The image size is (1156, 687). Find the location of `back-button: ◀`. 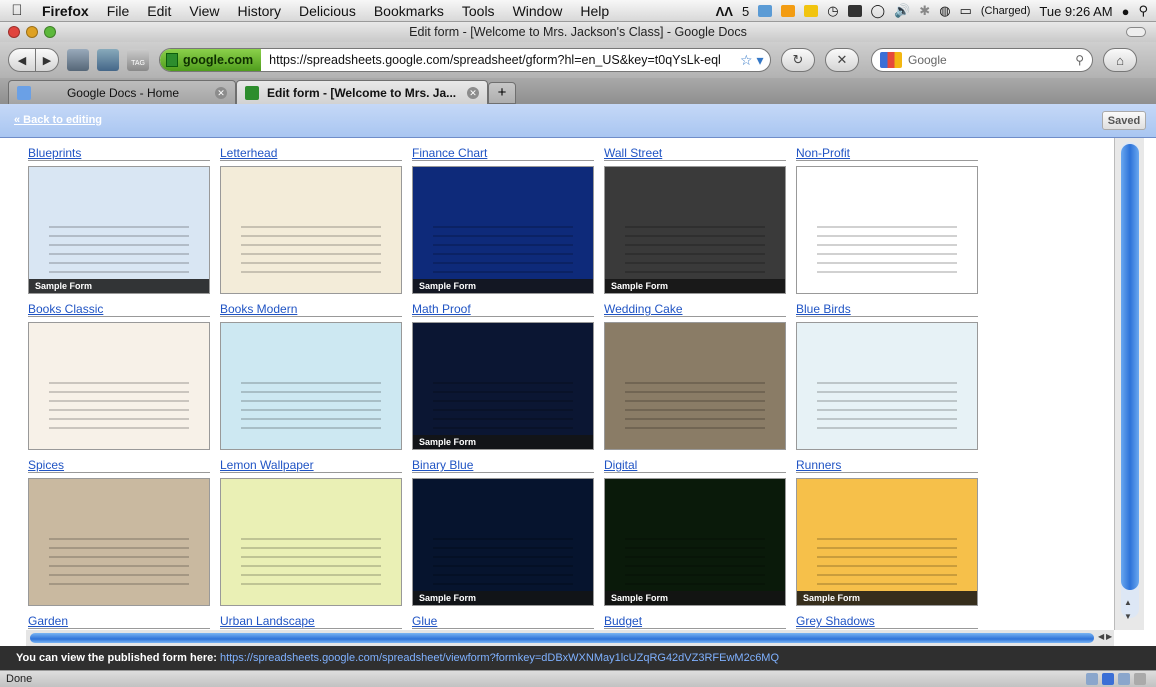

back-button: ◀ is located at coordinates (22, 60).